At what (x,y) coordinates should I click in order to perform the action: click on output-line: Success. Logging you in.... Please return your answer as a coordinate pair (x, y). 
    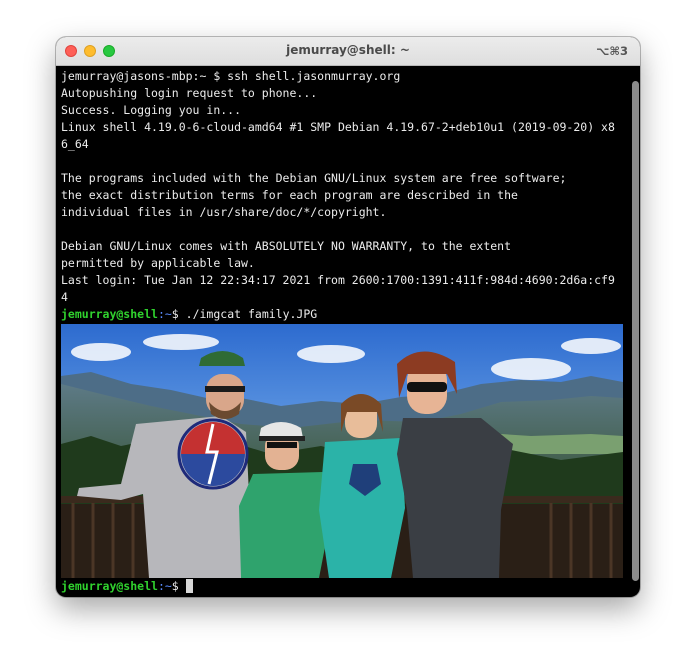
    Looking at the image, I should click on (151, 110).